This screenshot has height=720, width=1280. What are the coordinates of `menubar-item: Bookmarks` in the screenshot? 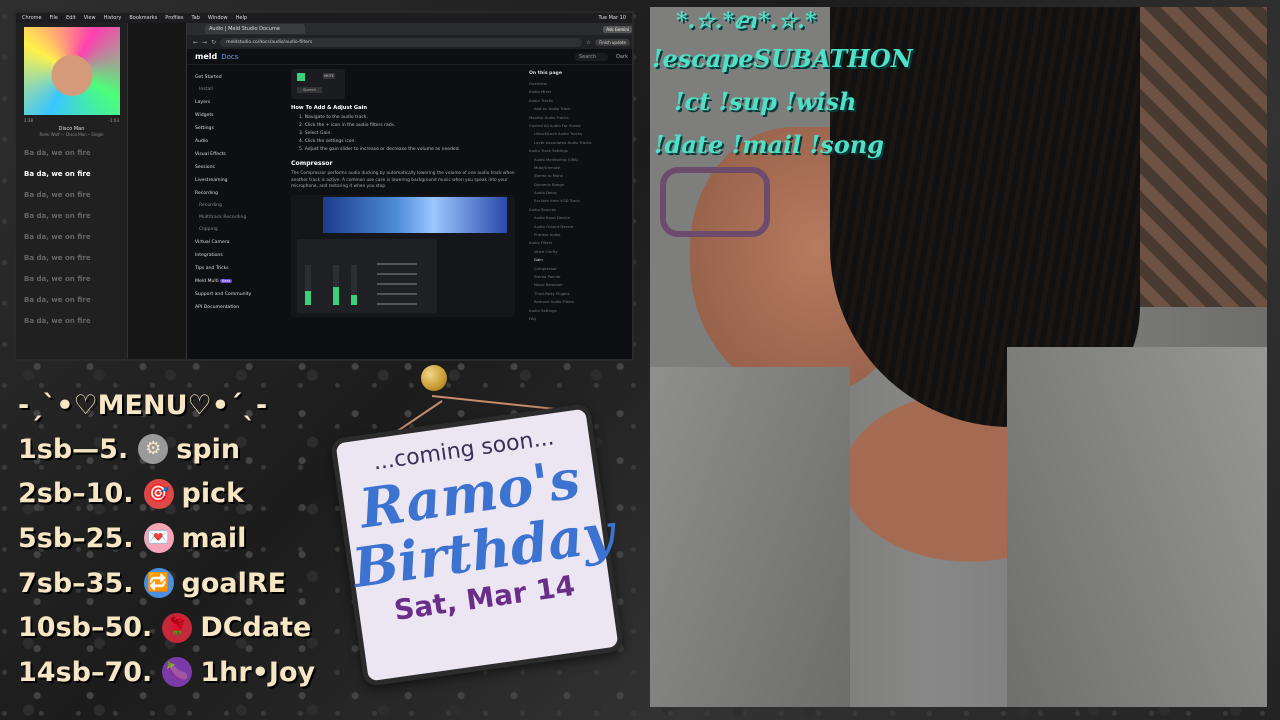 It's located at (143, 18).